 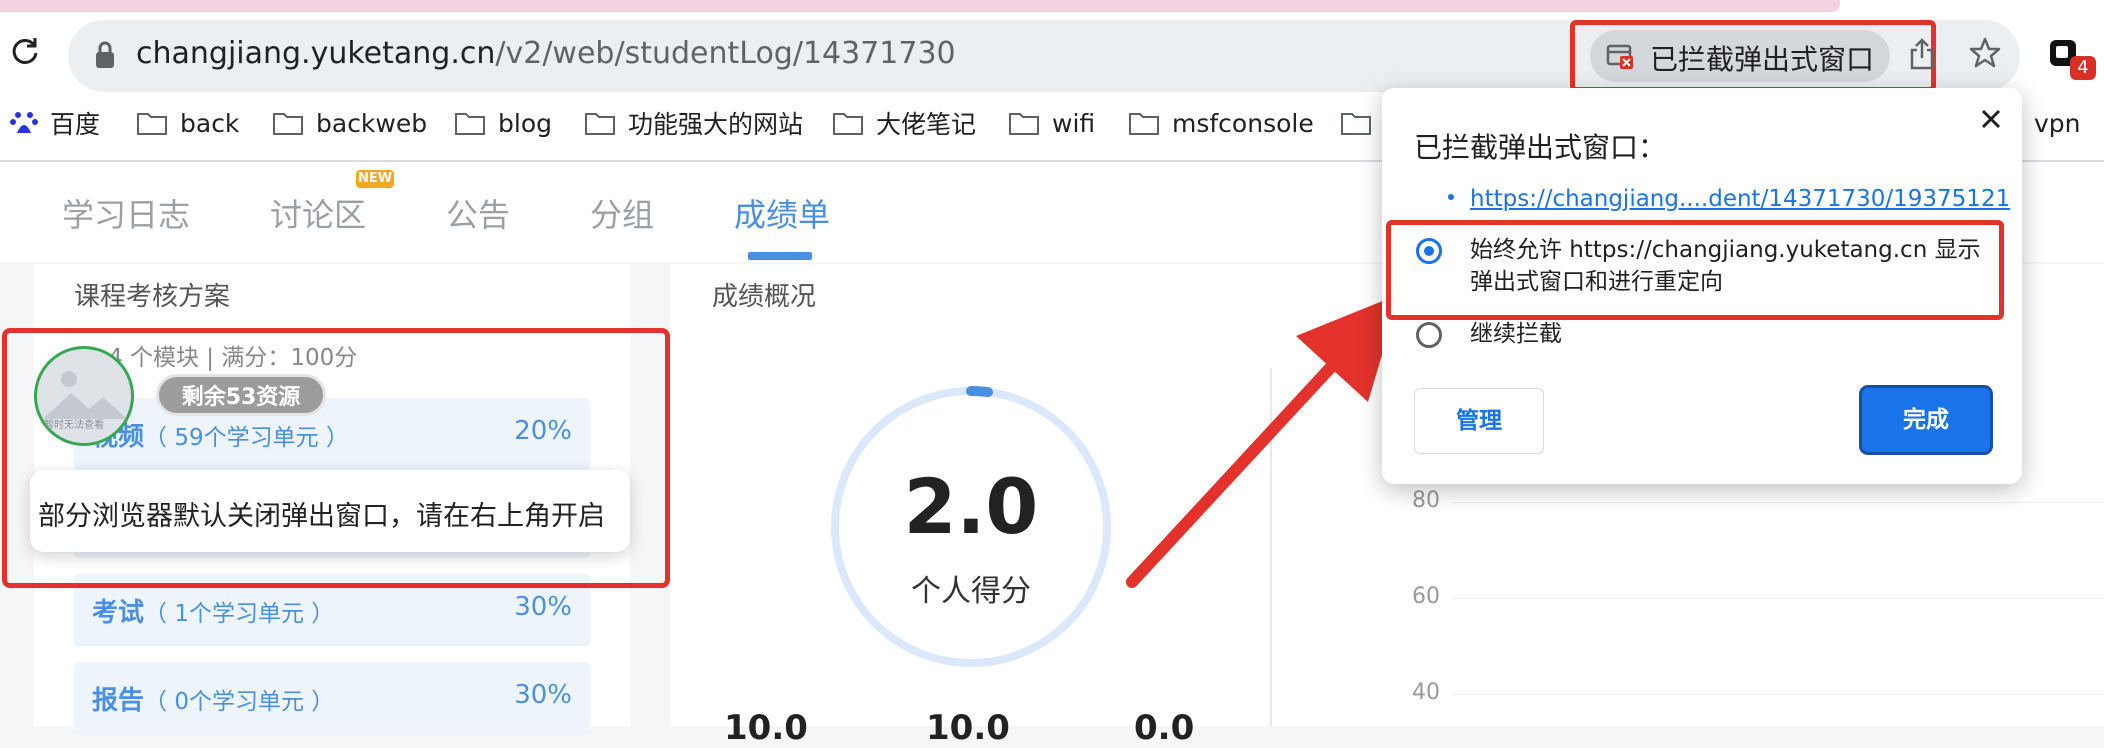 What do you see at coordinates (764, 297) in the screenshot?
I see `score-section-title: 成绩概况` at bounding box center [764, 297].